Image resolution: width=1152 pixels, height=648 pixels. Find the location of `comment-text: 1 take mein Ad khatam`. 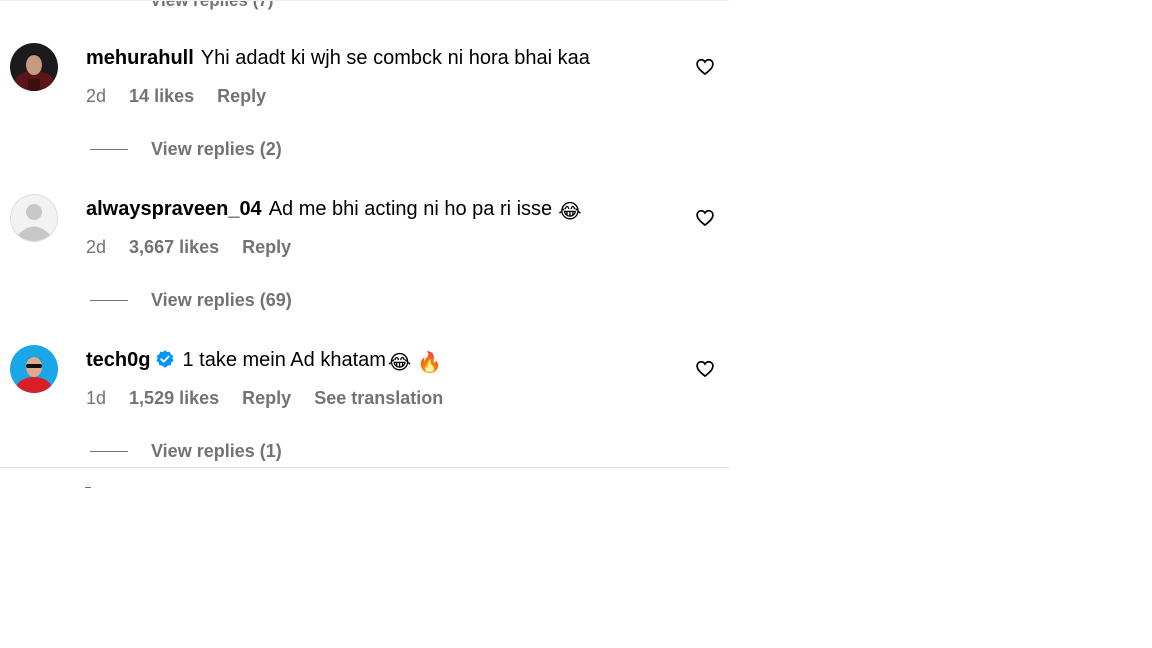

comment-text: 1 take mein Ad khatam is located at coordinates (284, 360).